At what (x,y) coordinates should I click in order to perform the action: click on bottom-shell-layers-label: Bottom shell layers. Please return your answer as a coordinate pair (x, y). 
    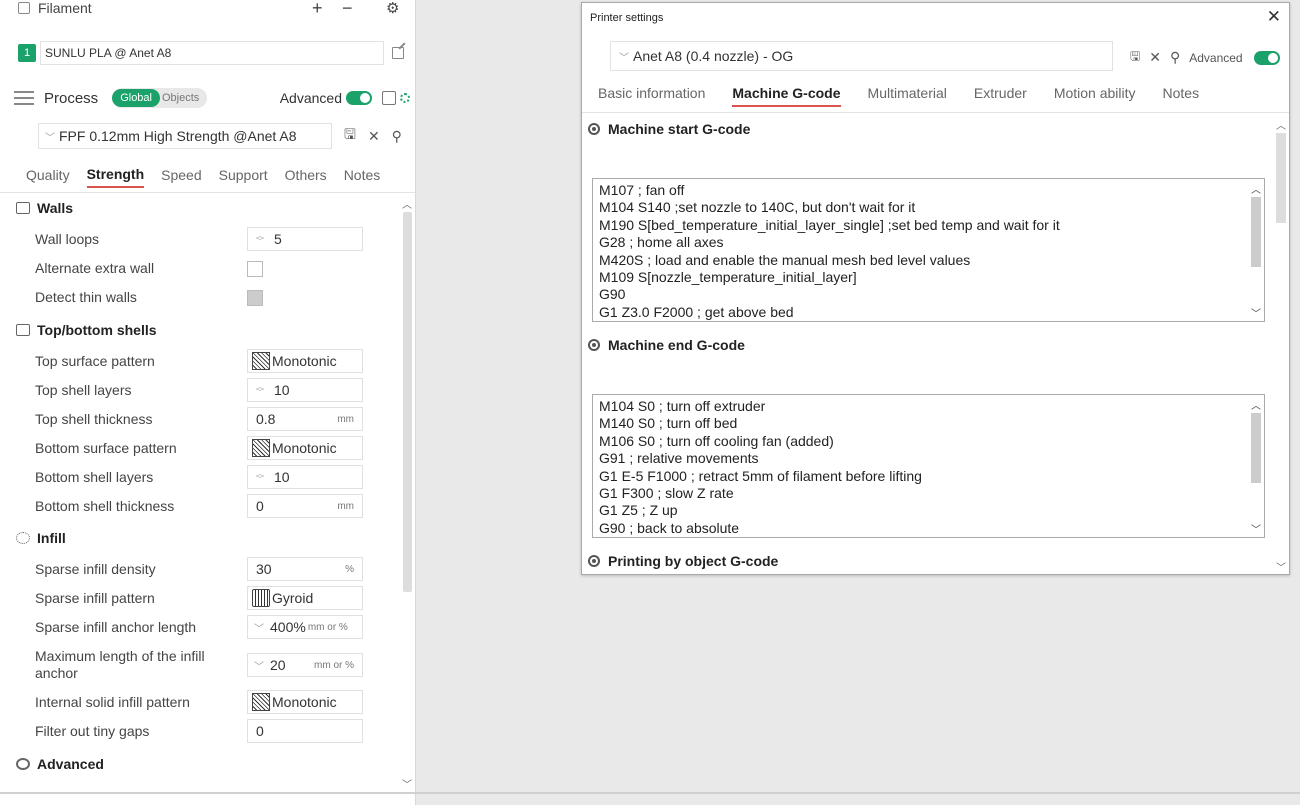
    Looking at the image, I should click on (94, 477).